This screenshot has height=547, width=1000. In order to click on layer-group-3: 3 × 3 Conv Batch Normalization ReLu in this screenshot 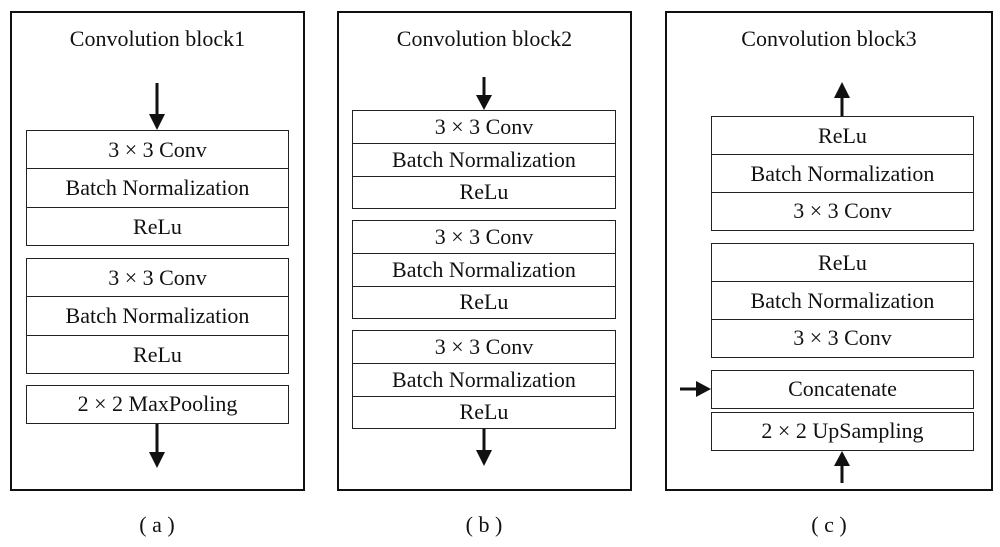, I will do `click(484, 379)`.